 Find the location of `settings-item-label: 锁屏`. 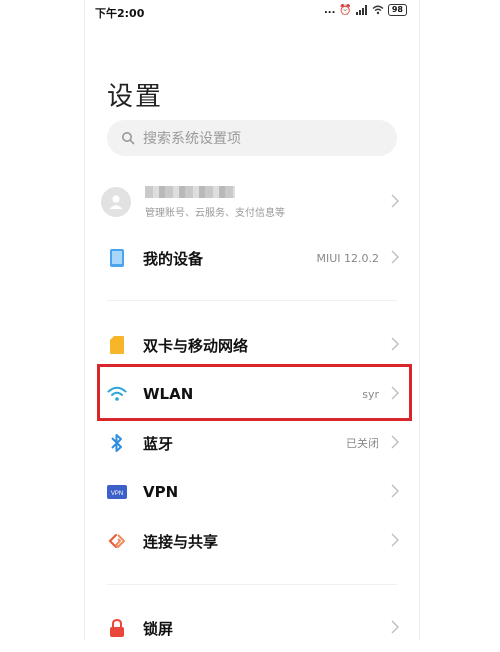

settings-item-label: 锁屏 is located at coordinates (158, 628).